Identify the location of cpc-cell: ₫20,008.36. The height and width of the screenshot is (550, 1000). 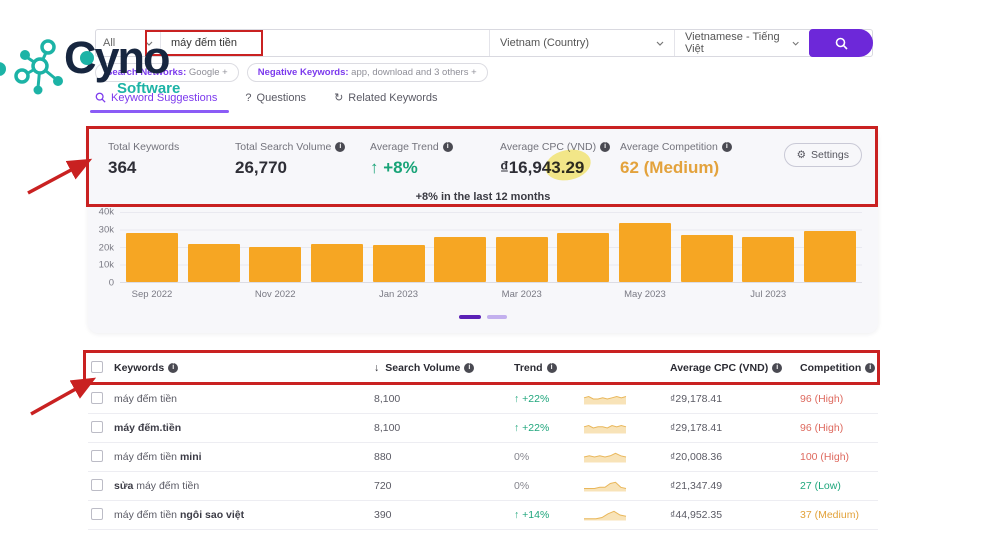
(696, 457).